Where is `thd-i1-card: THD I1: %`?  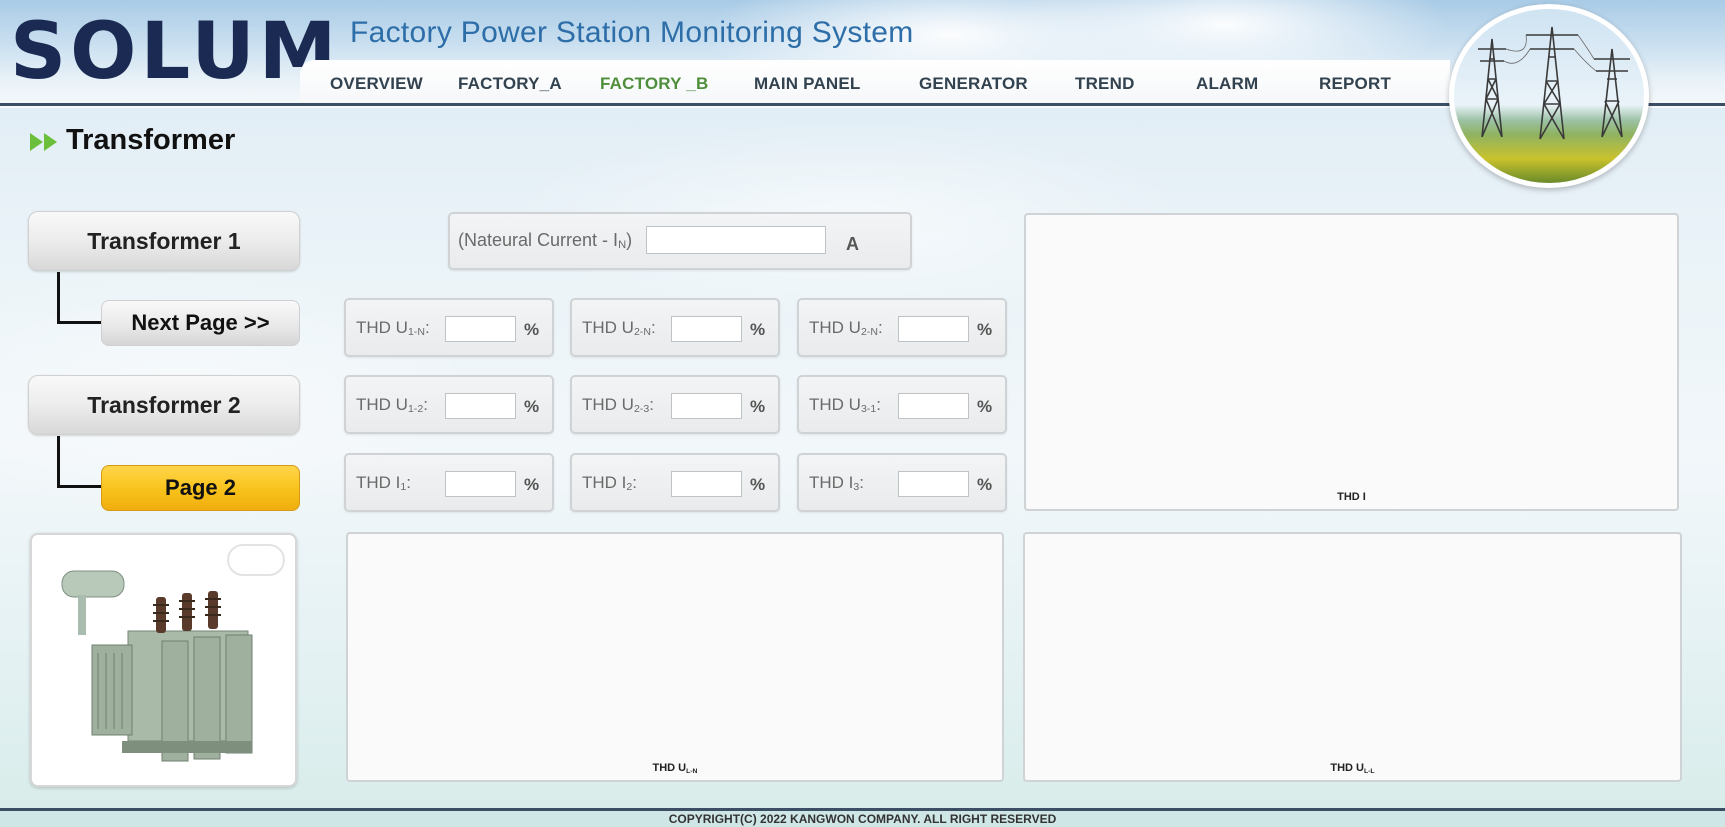 thd-i1-card: THD I1: % is located at coordinates (449, 482).